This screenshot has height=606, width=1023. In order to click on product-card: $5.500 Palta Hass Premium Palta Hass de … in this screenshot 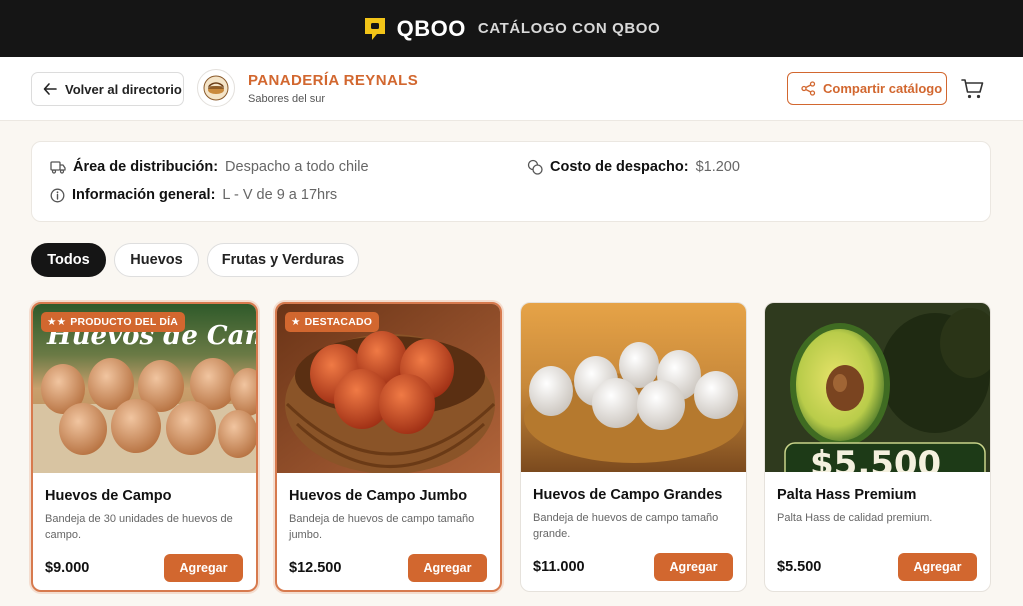, I will do `click(877, 447)`.